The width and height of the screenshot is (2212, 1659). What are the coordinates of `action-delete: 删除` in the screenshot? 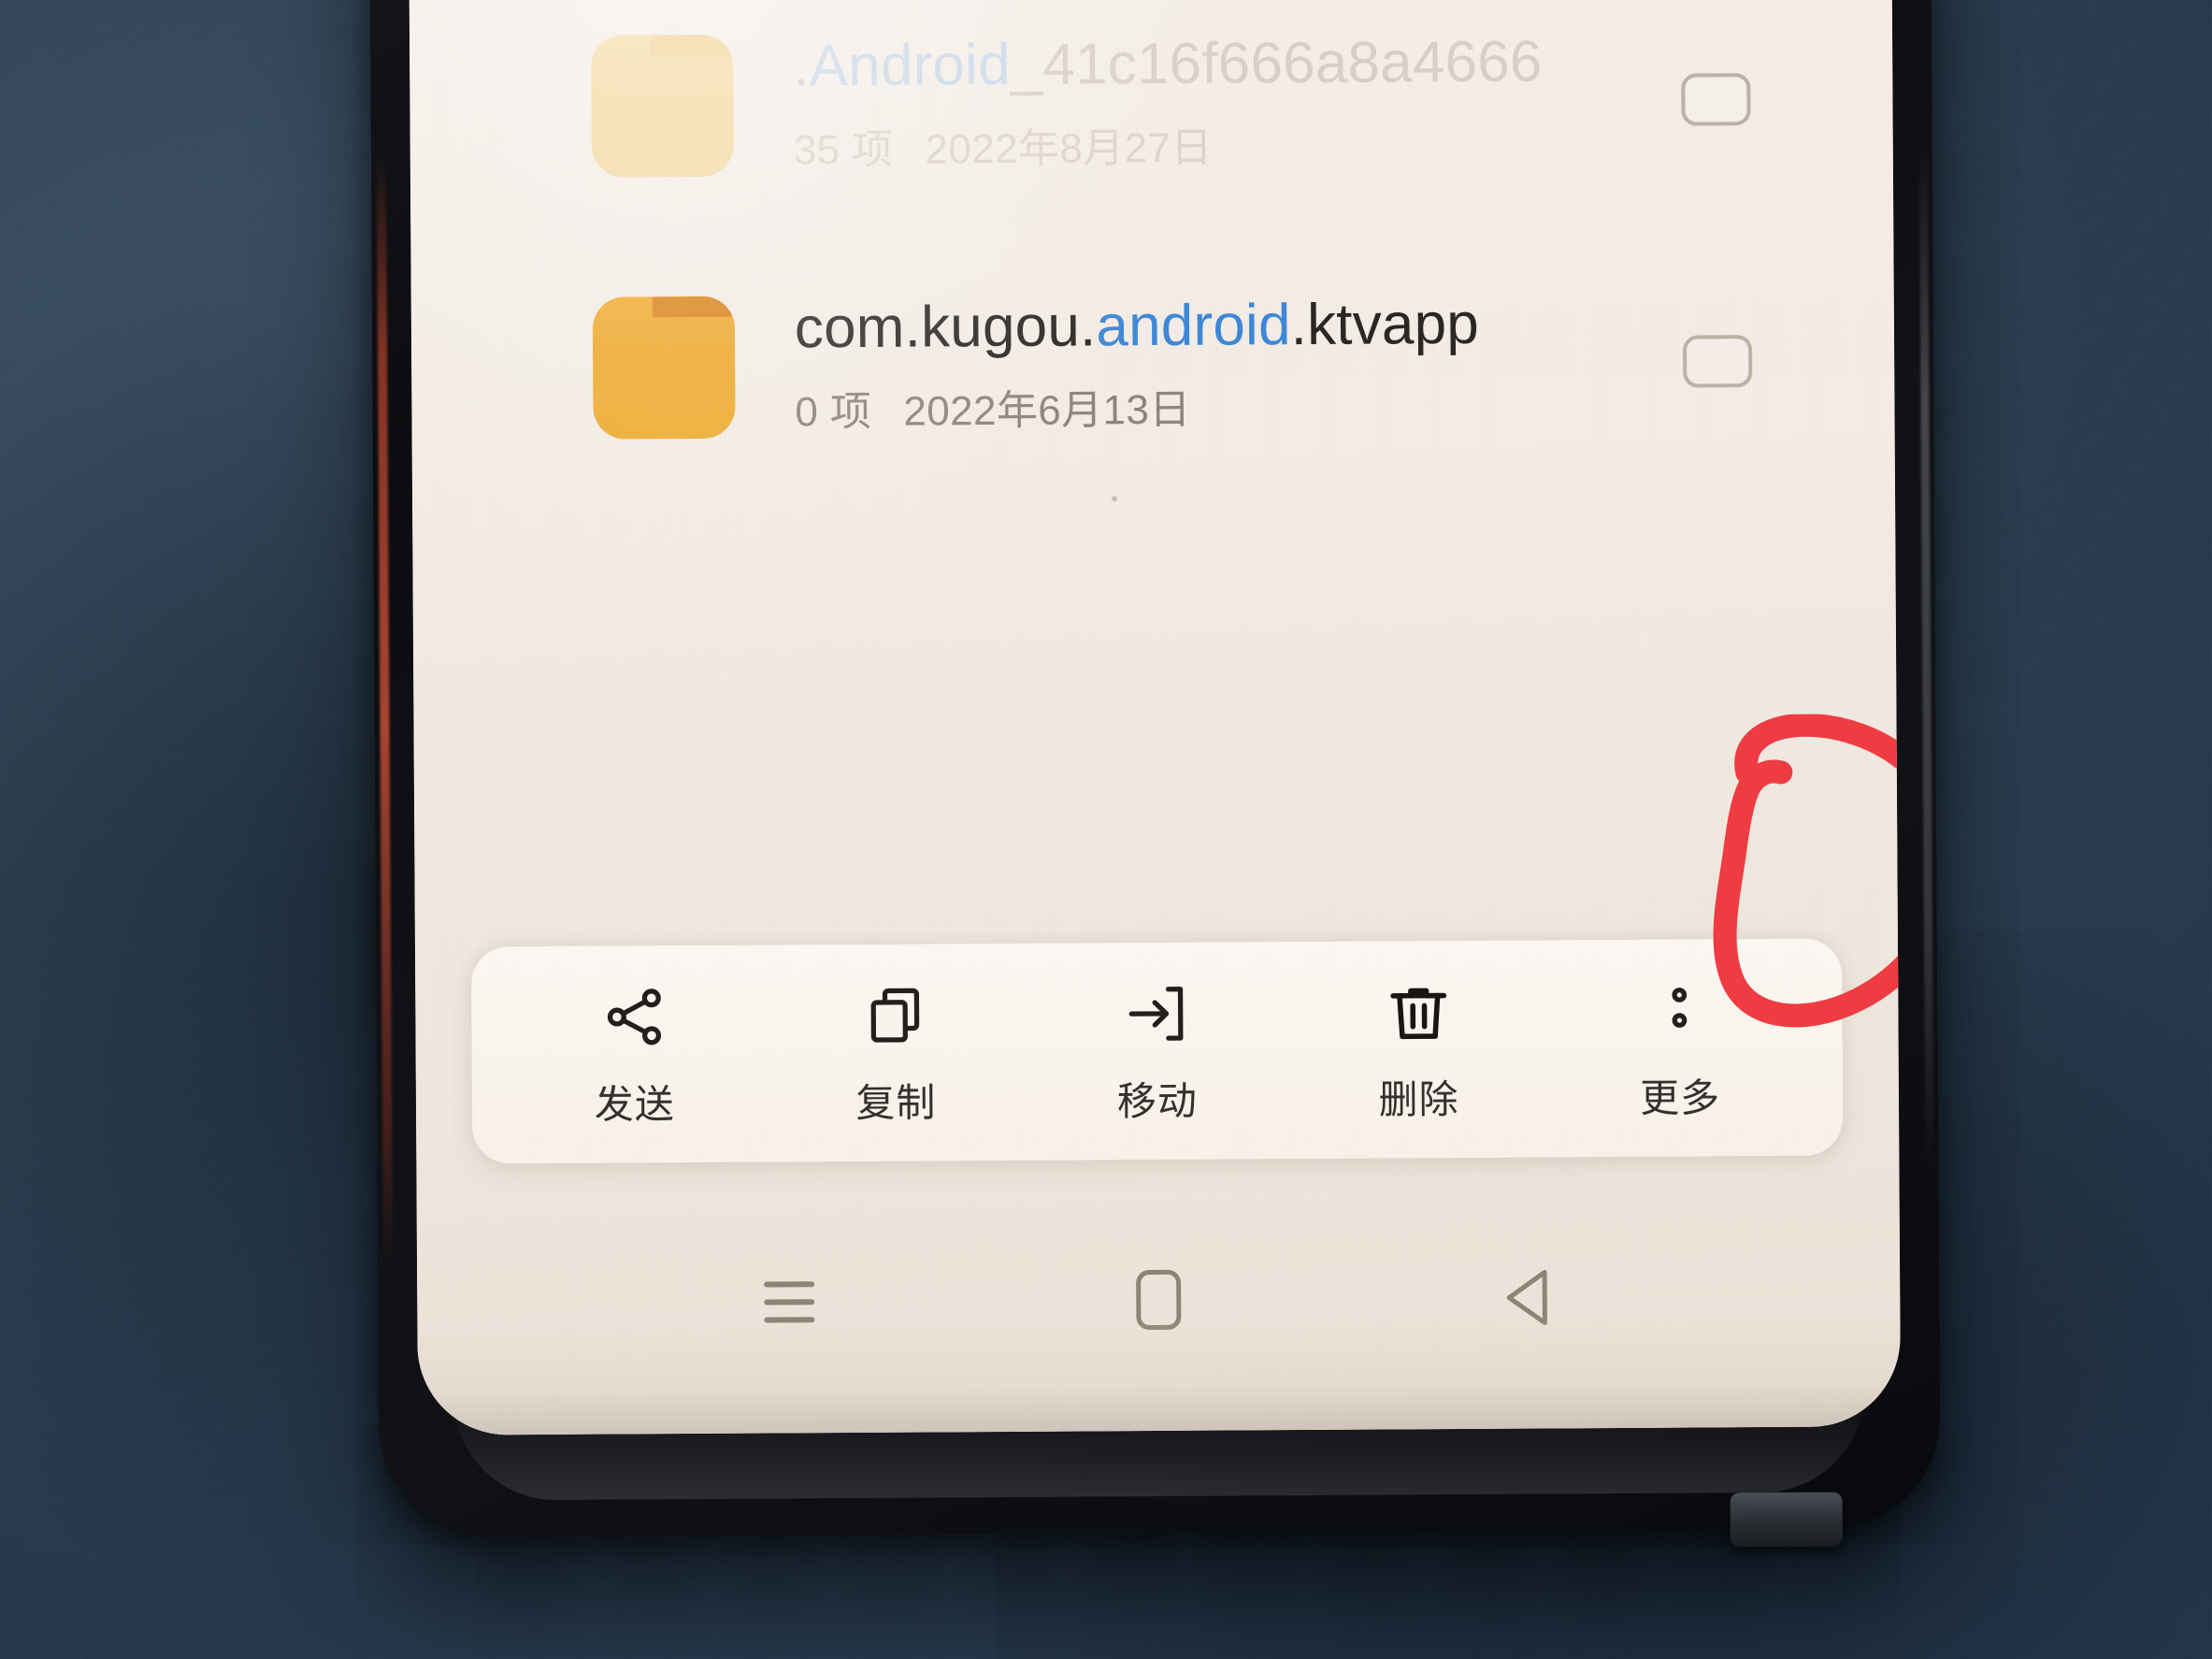 It's located at (1419, 1049).